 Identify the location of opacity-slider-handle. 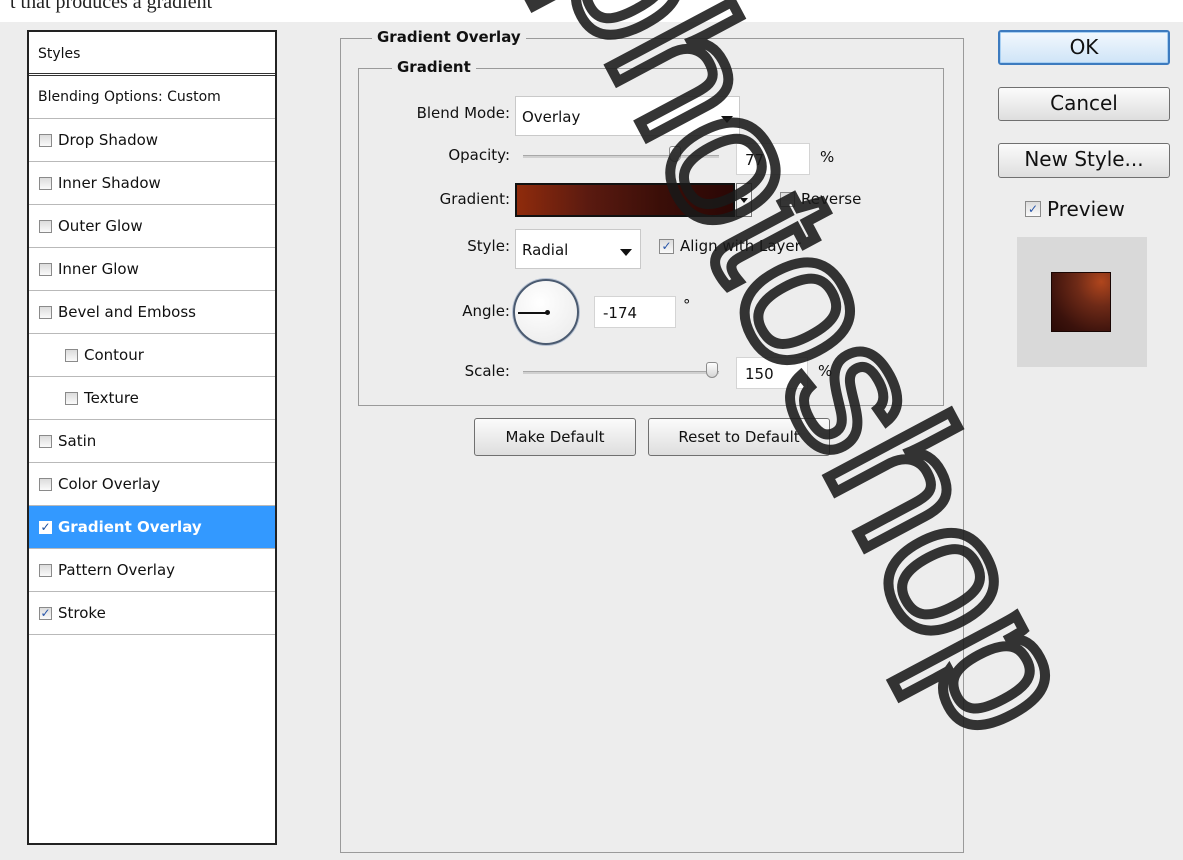
(675, 154).